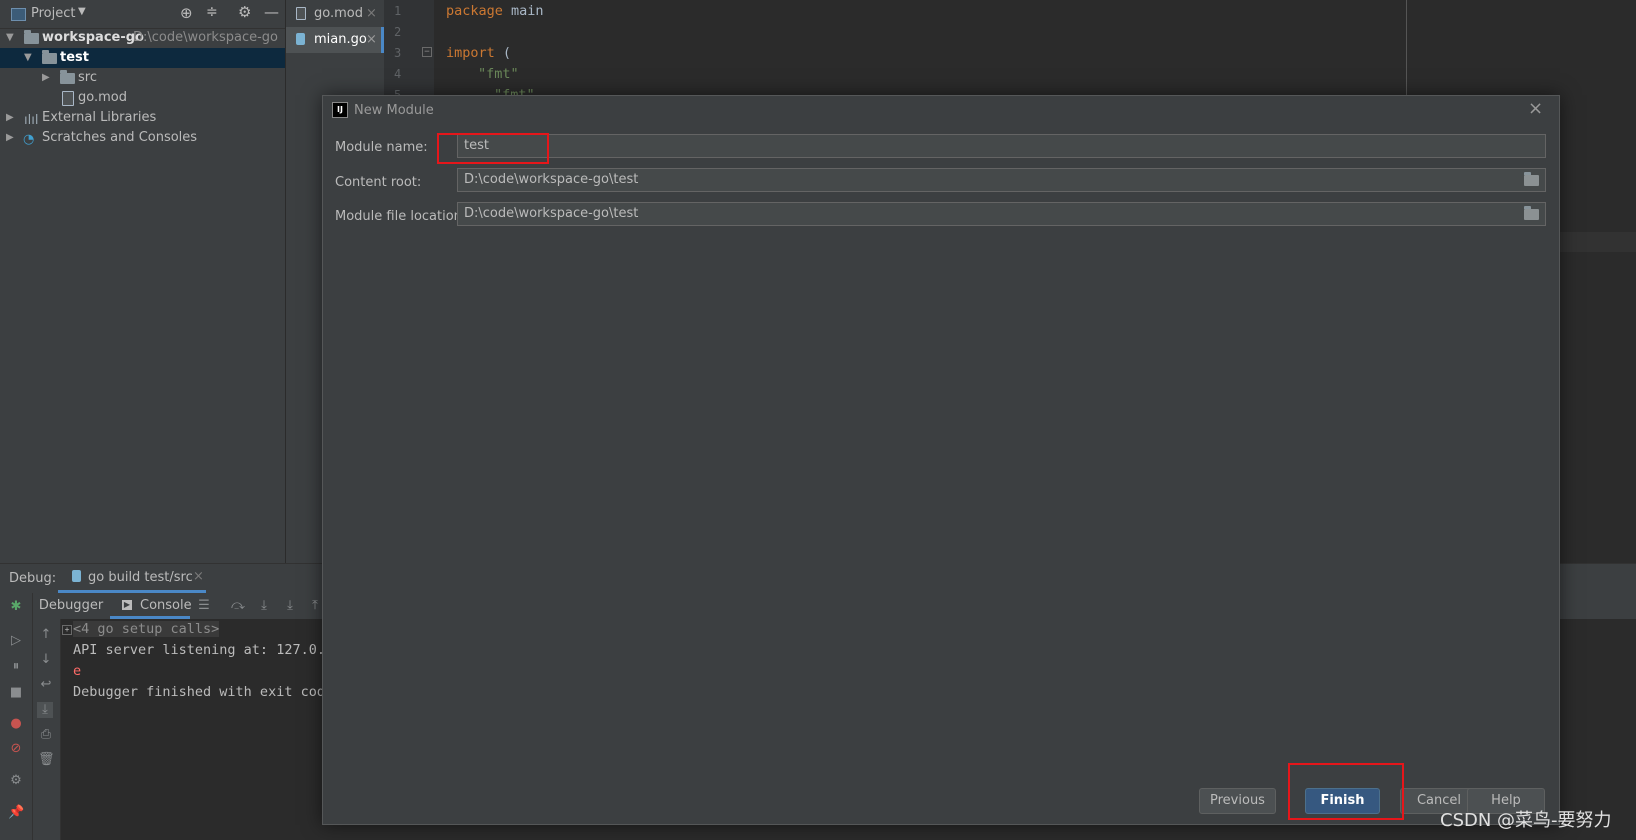 The height and width of the screenshot is (840, 1636). I want to click on debug-bug-icon: ✱, so click(16, 607).